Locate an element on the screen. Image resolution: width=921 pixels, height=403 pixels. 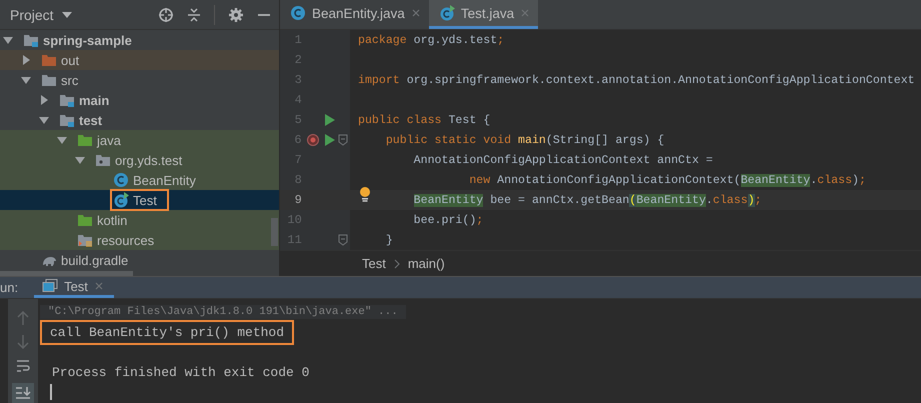
tree-label: test is located at coordinates (81, 120).